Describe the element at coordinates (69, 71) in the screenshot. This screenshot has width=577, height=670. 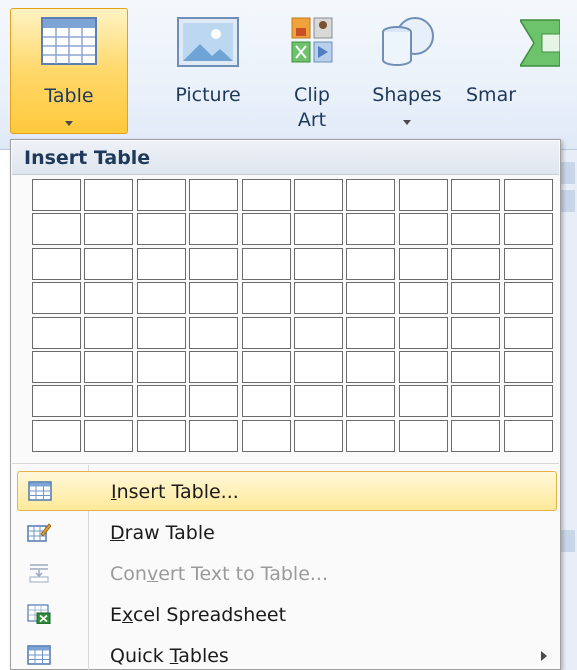
I see `table-button: Table` at that location.